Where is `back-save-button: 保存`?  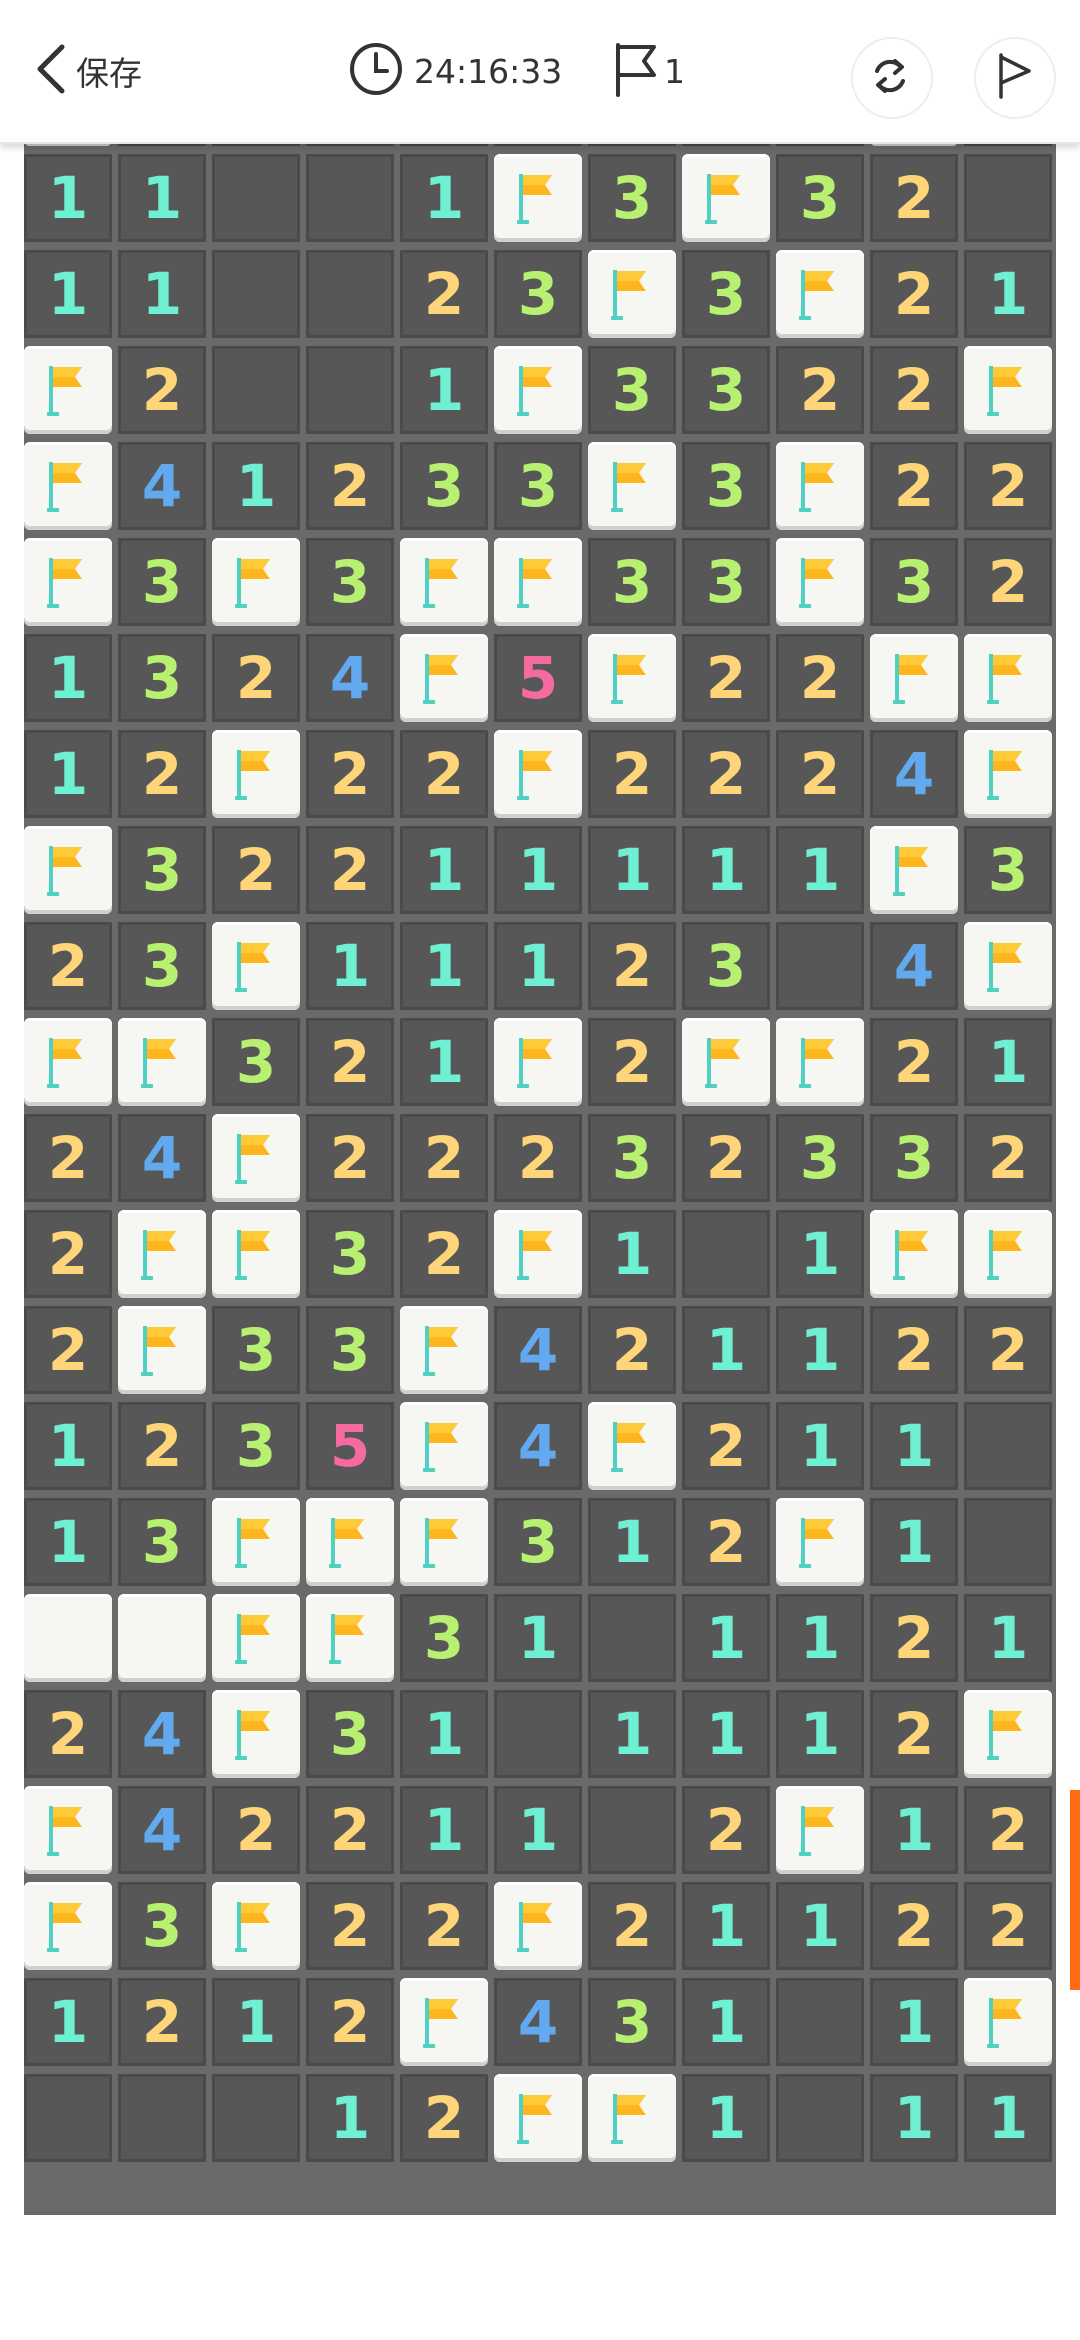 back-save-button: 保存 is located at coordinates (86, 71).